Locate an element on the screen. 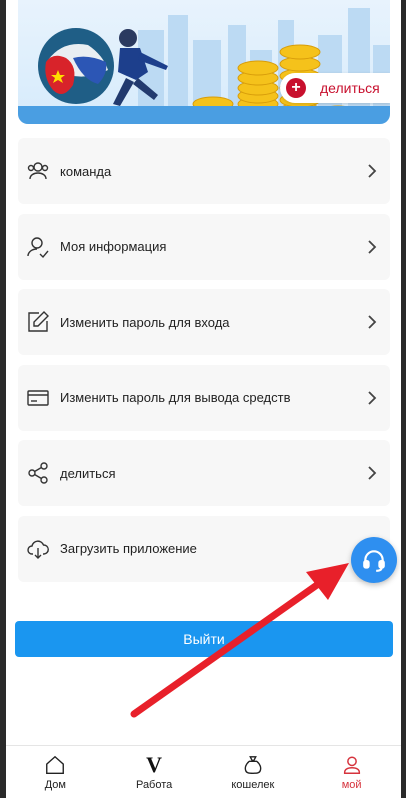 This screenshot has height=798, width=406. team-icon is located at coordinates (38, 171).